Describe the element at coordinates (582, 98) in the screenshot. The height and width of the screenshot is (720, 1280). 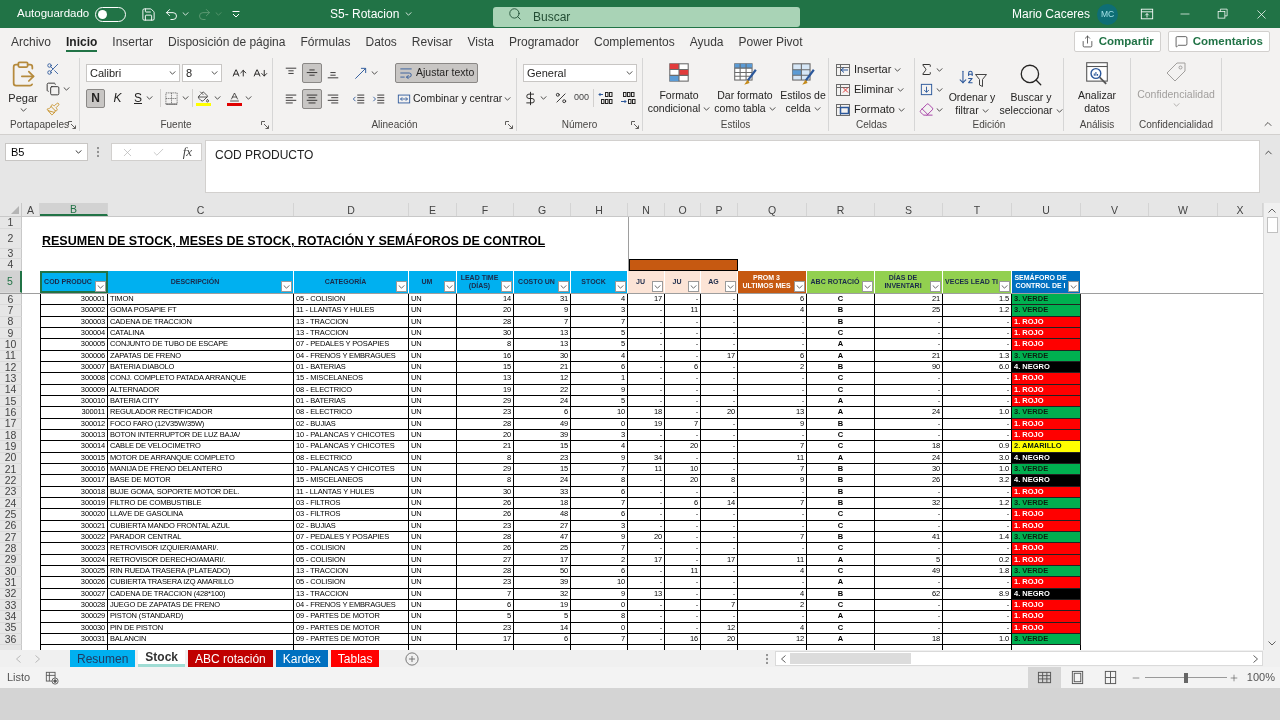
I see `comma-style-button: 000` at that location.